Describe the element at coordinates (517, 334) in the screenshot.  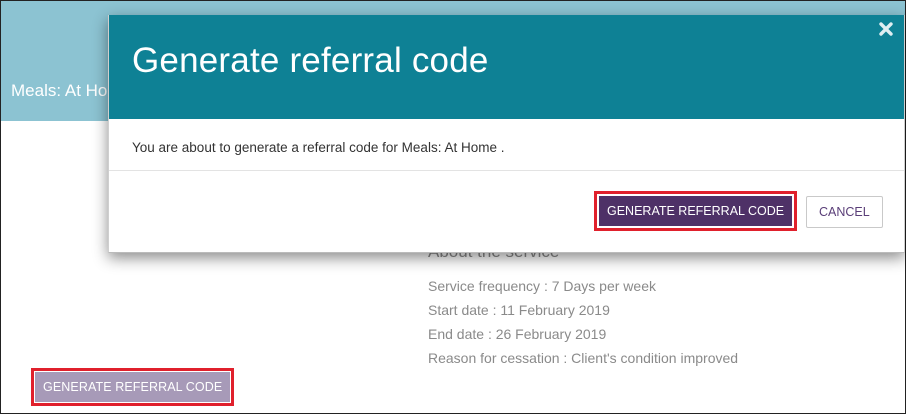
I see `detail-end-date: End date : 26 February 2019` at that location.